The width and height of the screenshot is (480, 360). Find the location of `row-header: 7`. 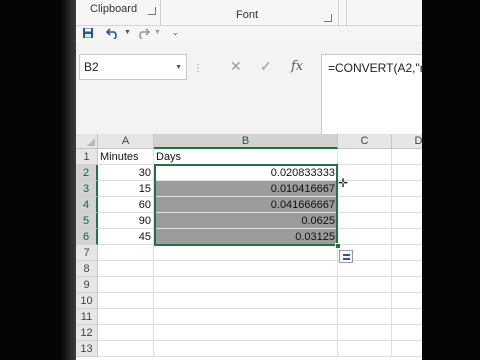

row-header: 7 is located at coordinates (87, 253).